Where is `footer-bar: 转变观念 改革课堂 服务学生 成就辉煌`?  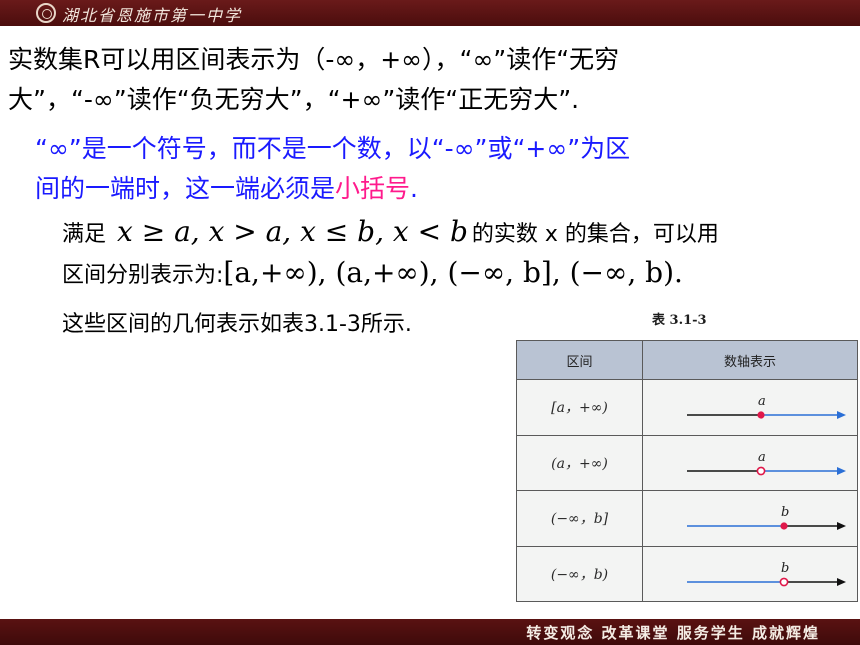 footer-bar: 转变观念 改革课堂 服务学生 成就辉煌 is located at coordinates (430, 632).